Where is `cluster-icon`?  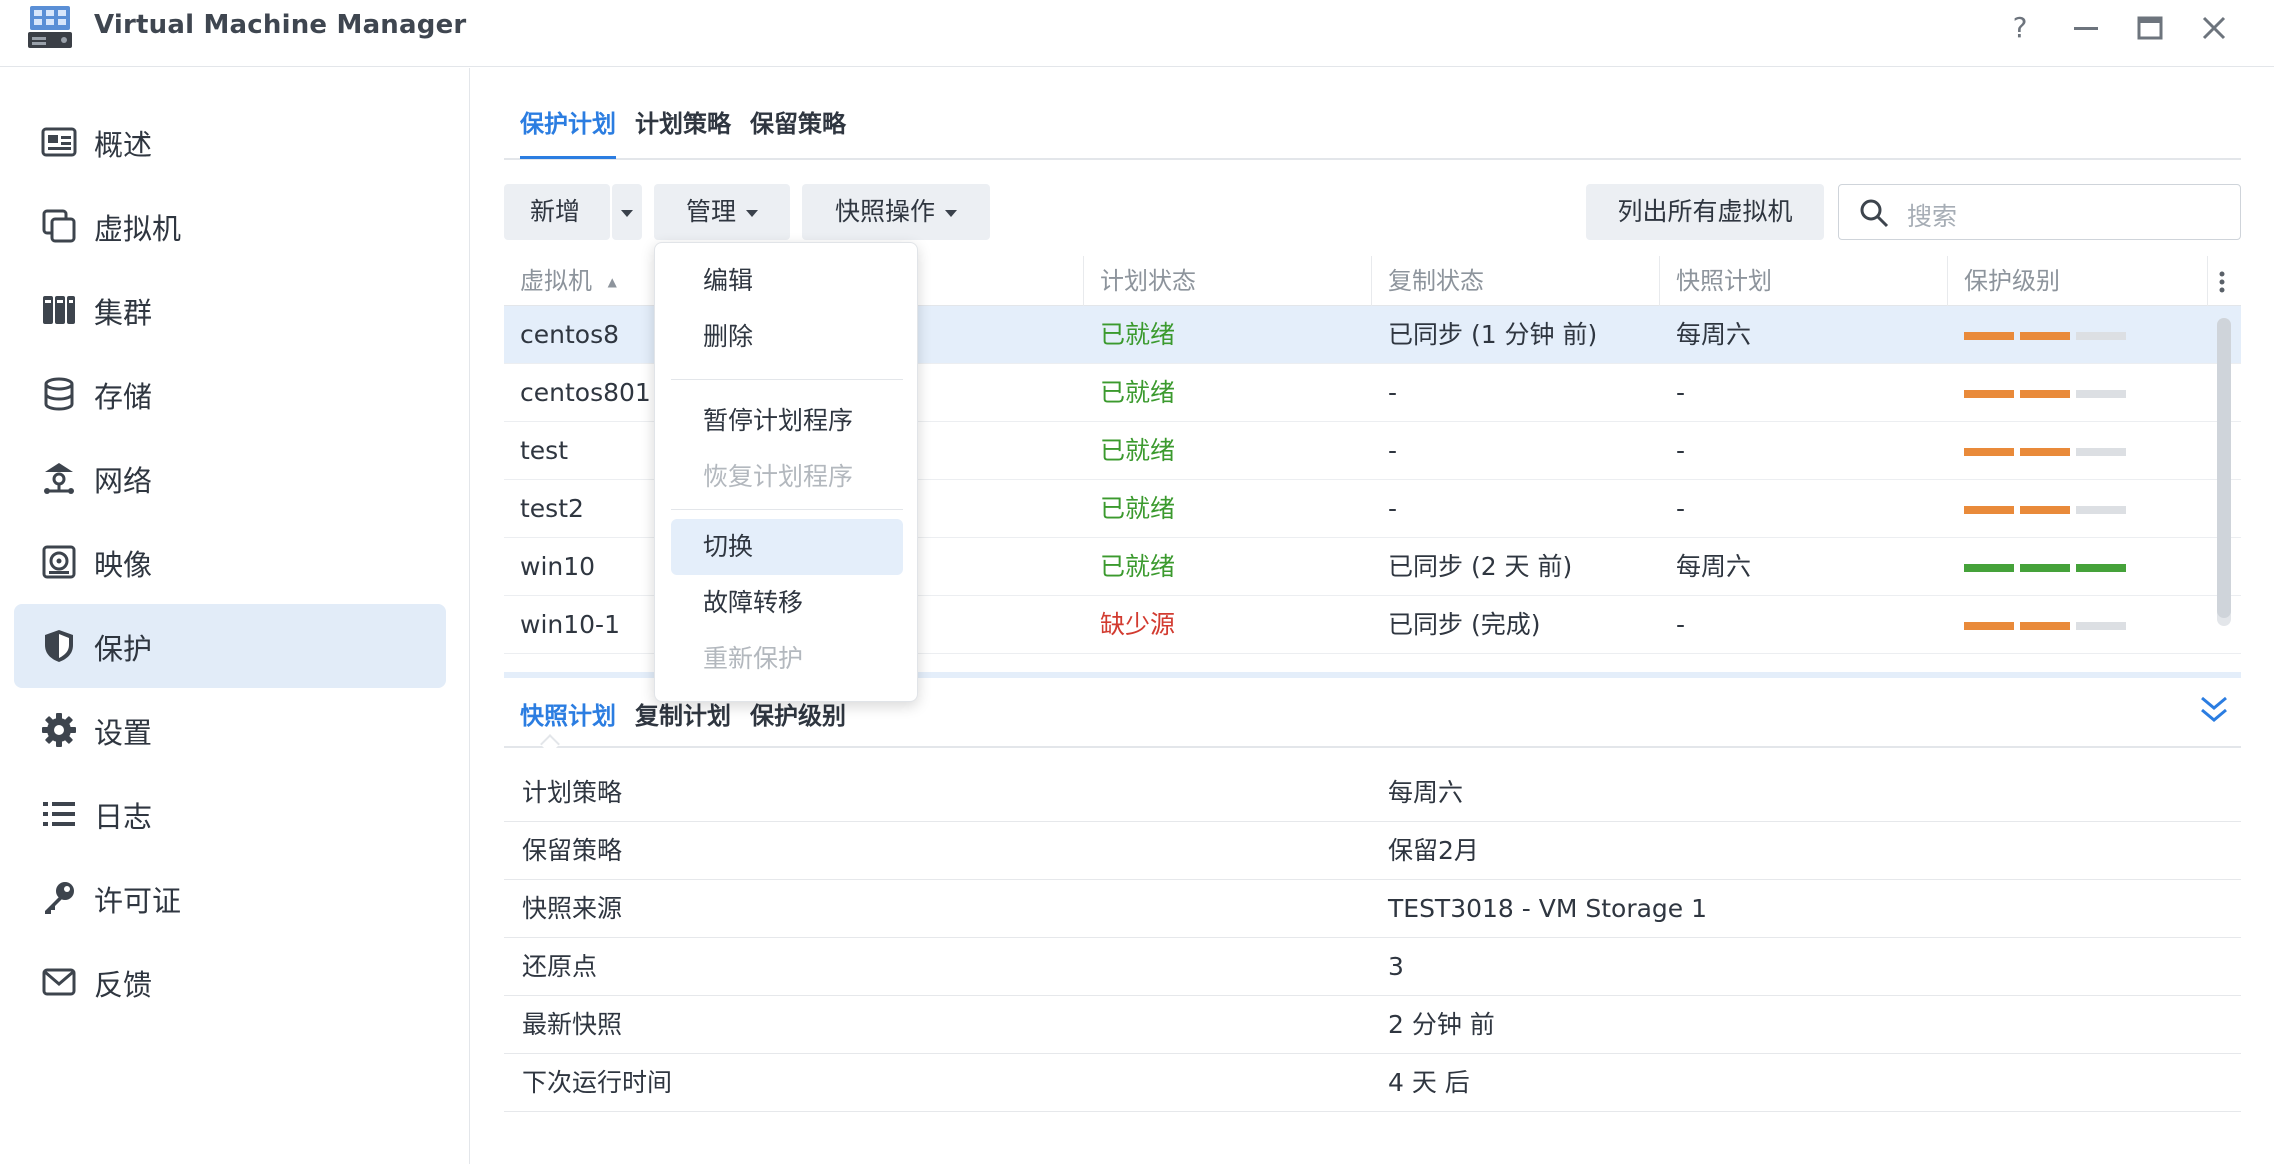 cluster-icon is located at coordinates (59, 310).